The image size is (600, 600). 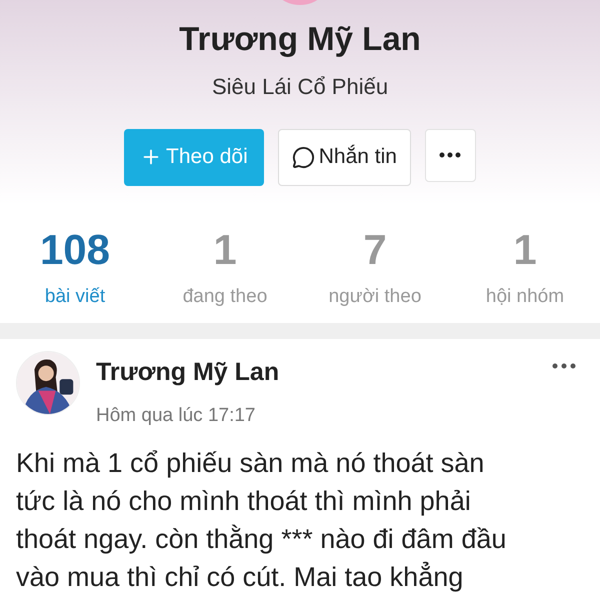 What do you see at coordinates (324, 373) in the screenshot?
I see `author-name: Trương Mỹ Lan` at bounding box center [324, 373].